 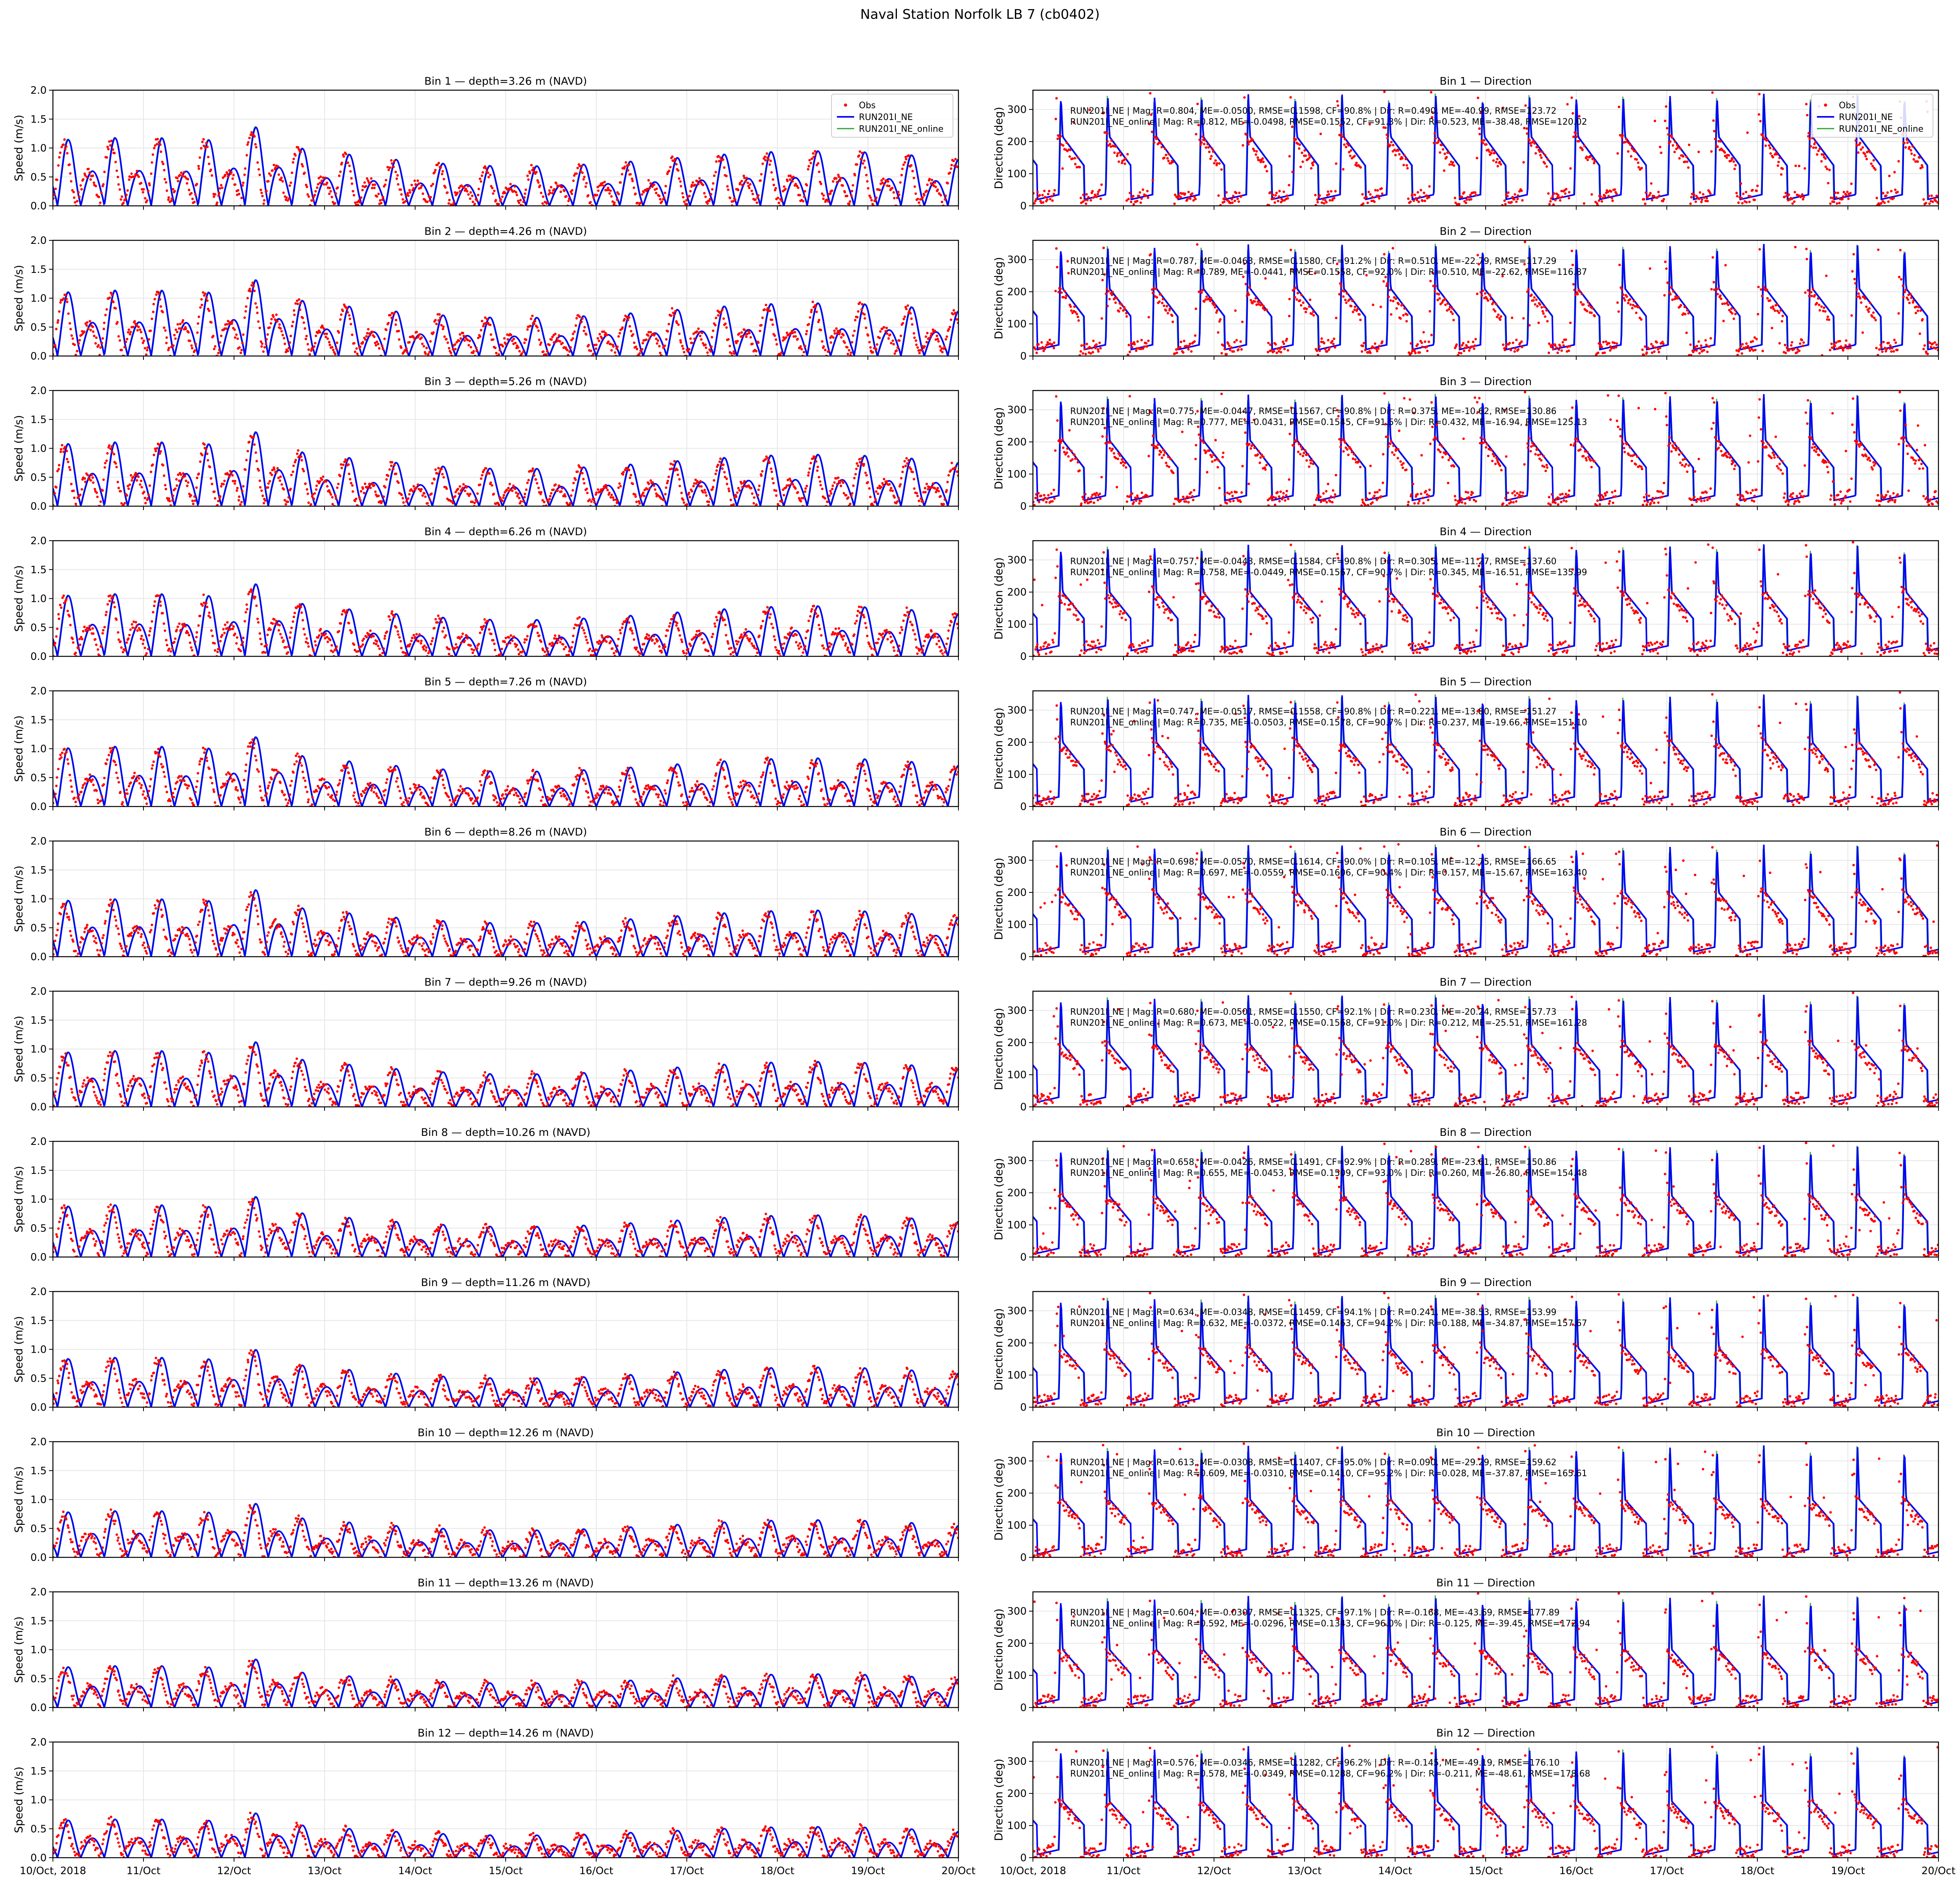 I want to click on y-tick-label: 2.0, so click(x=39, y=90).